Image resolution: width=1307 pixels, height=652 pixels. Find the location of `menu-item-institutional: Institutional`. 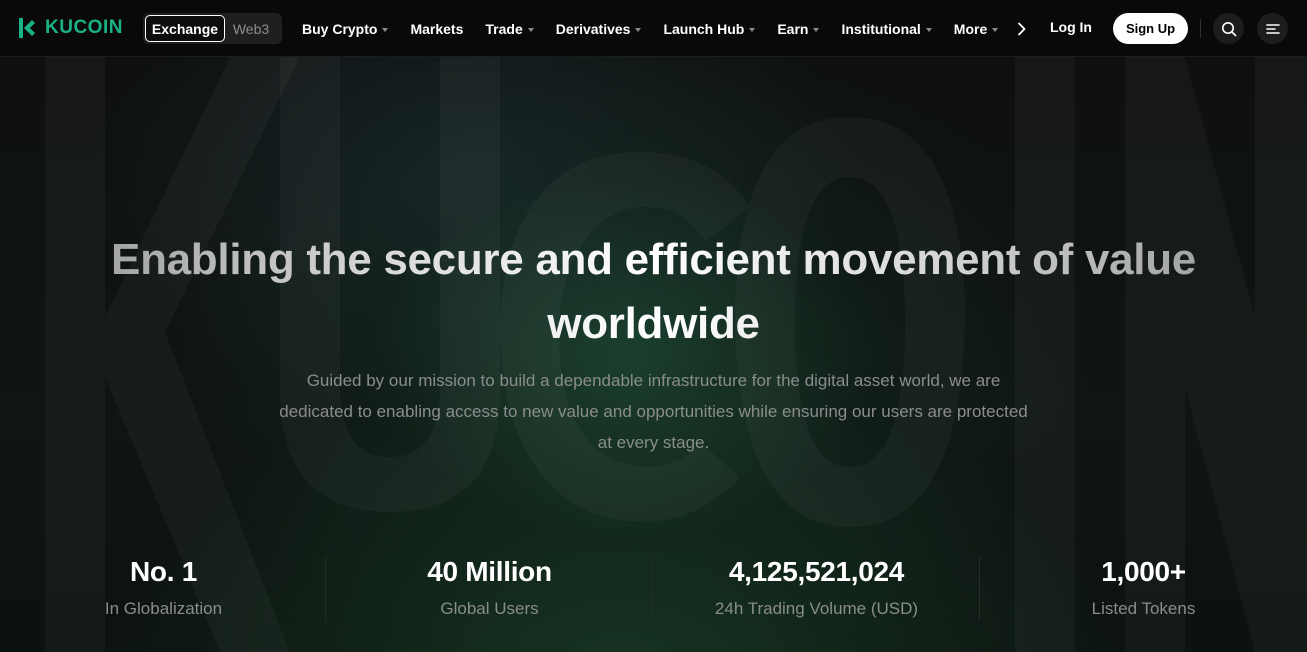

menu-item-institutional: Institutional is located at coordinates (886, 28).